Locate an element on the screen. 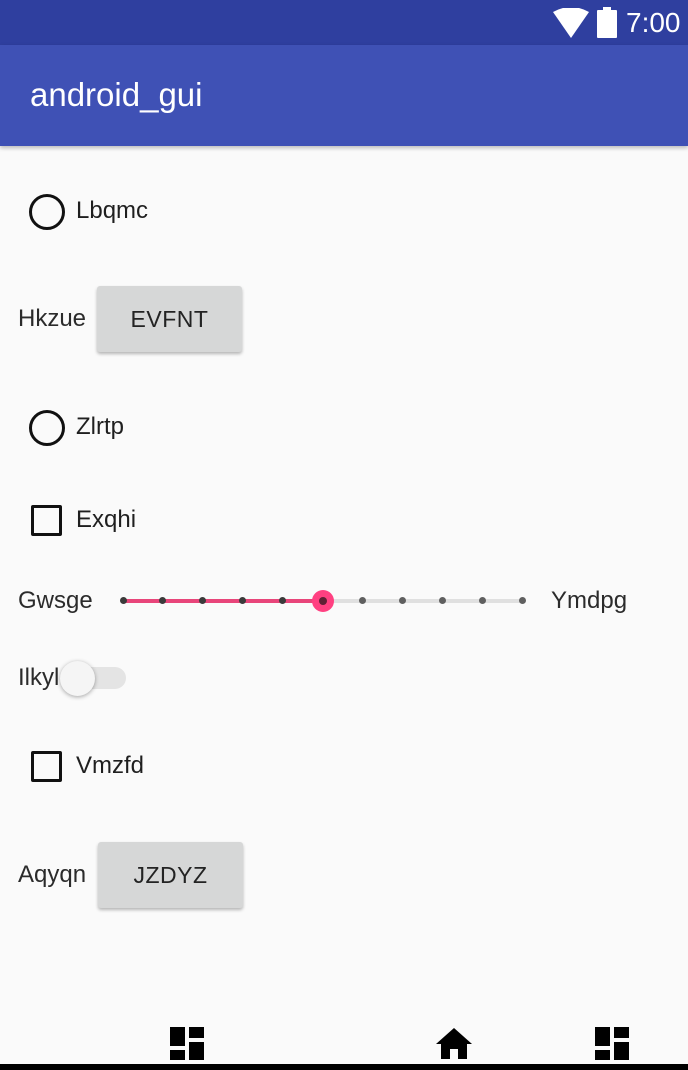  seekbar-start-label: Gwsge is located at coordinates (55, 600).